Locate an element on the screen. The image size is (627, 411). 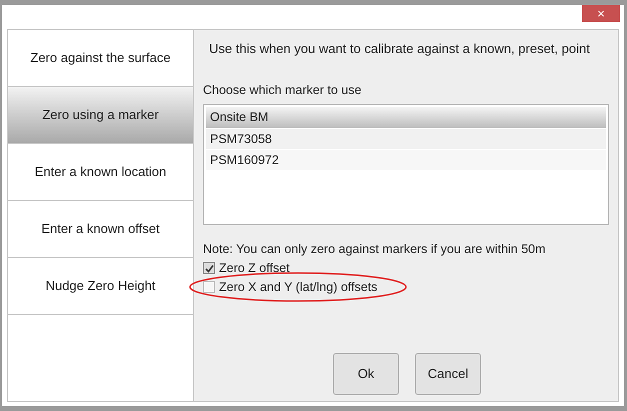
list-label: Choose which marker to use is located at coordinates (282, 90).